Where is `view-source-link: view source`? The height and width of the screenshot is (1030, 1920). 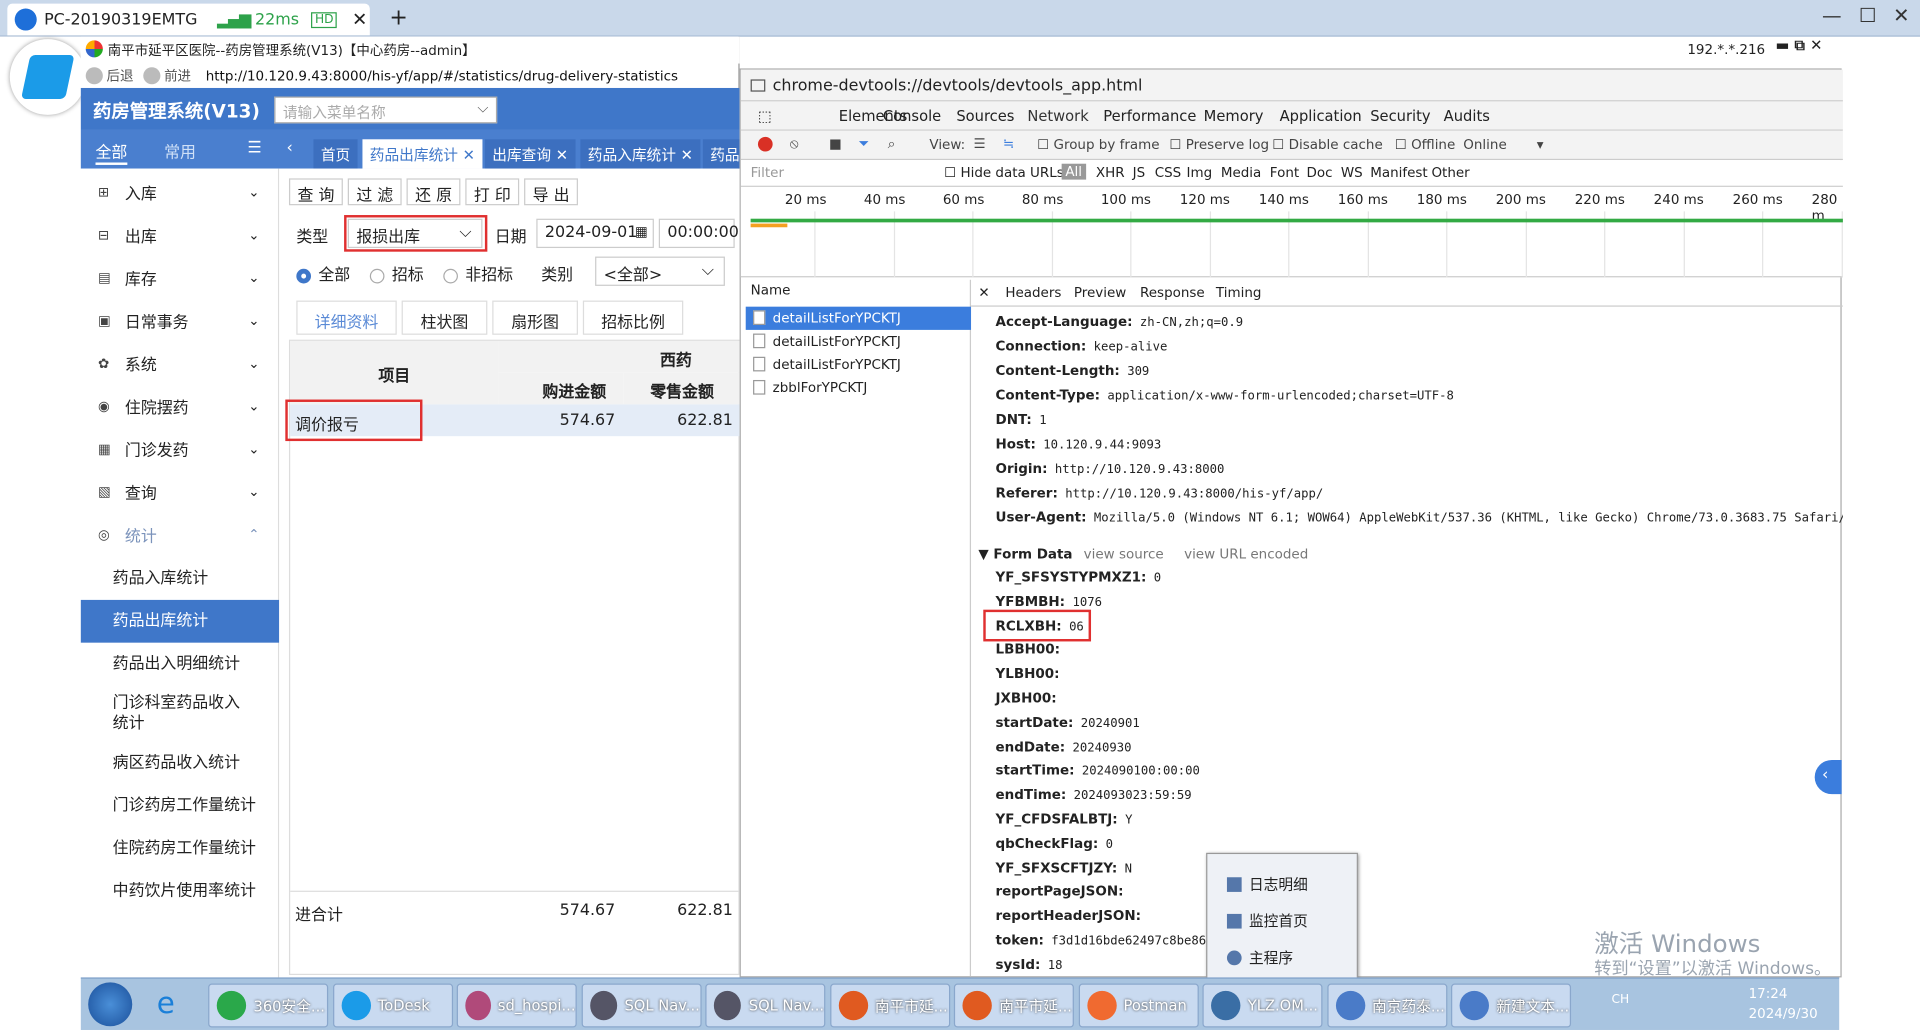
view-source-link: view source is located at coordinates (1124, 554).